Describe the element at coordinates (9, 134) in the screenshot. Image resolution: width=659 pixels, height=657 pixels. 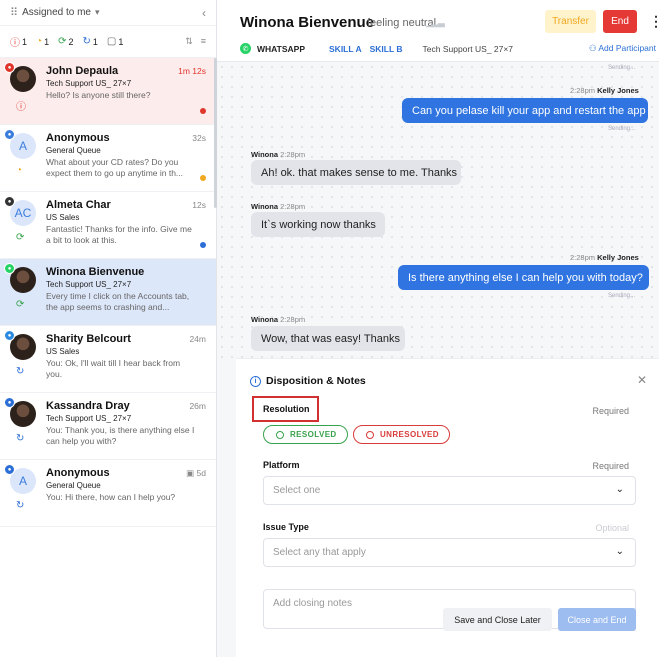
I see `web-chat-icon: ●` at that location.